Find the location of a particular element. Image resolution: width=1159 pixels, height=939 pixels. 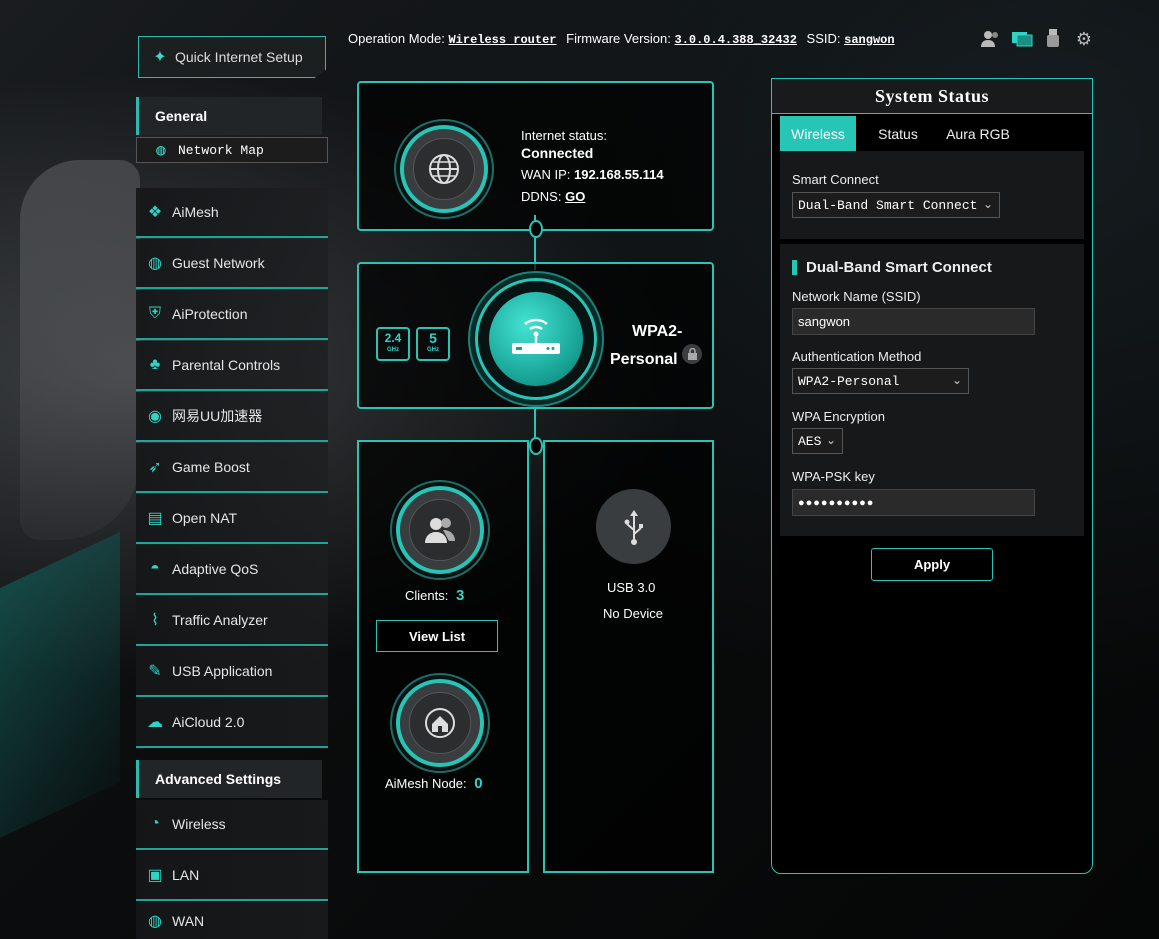

band-24-label: 2.4 is located at coordinates (393, 338).